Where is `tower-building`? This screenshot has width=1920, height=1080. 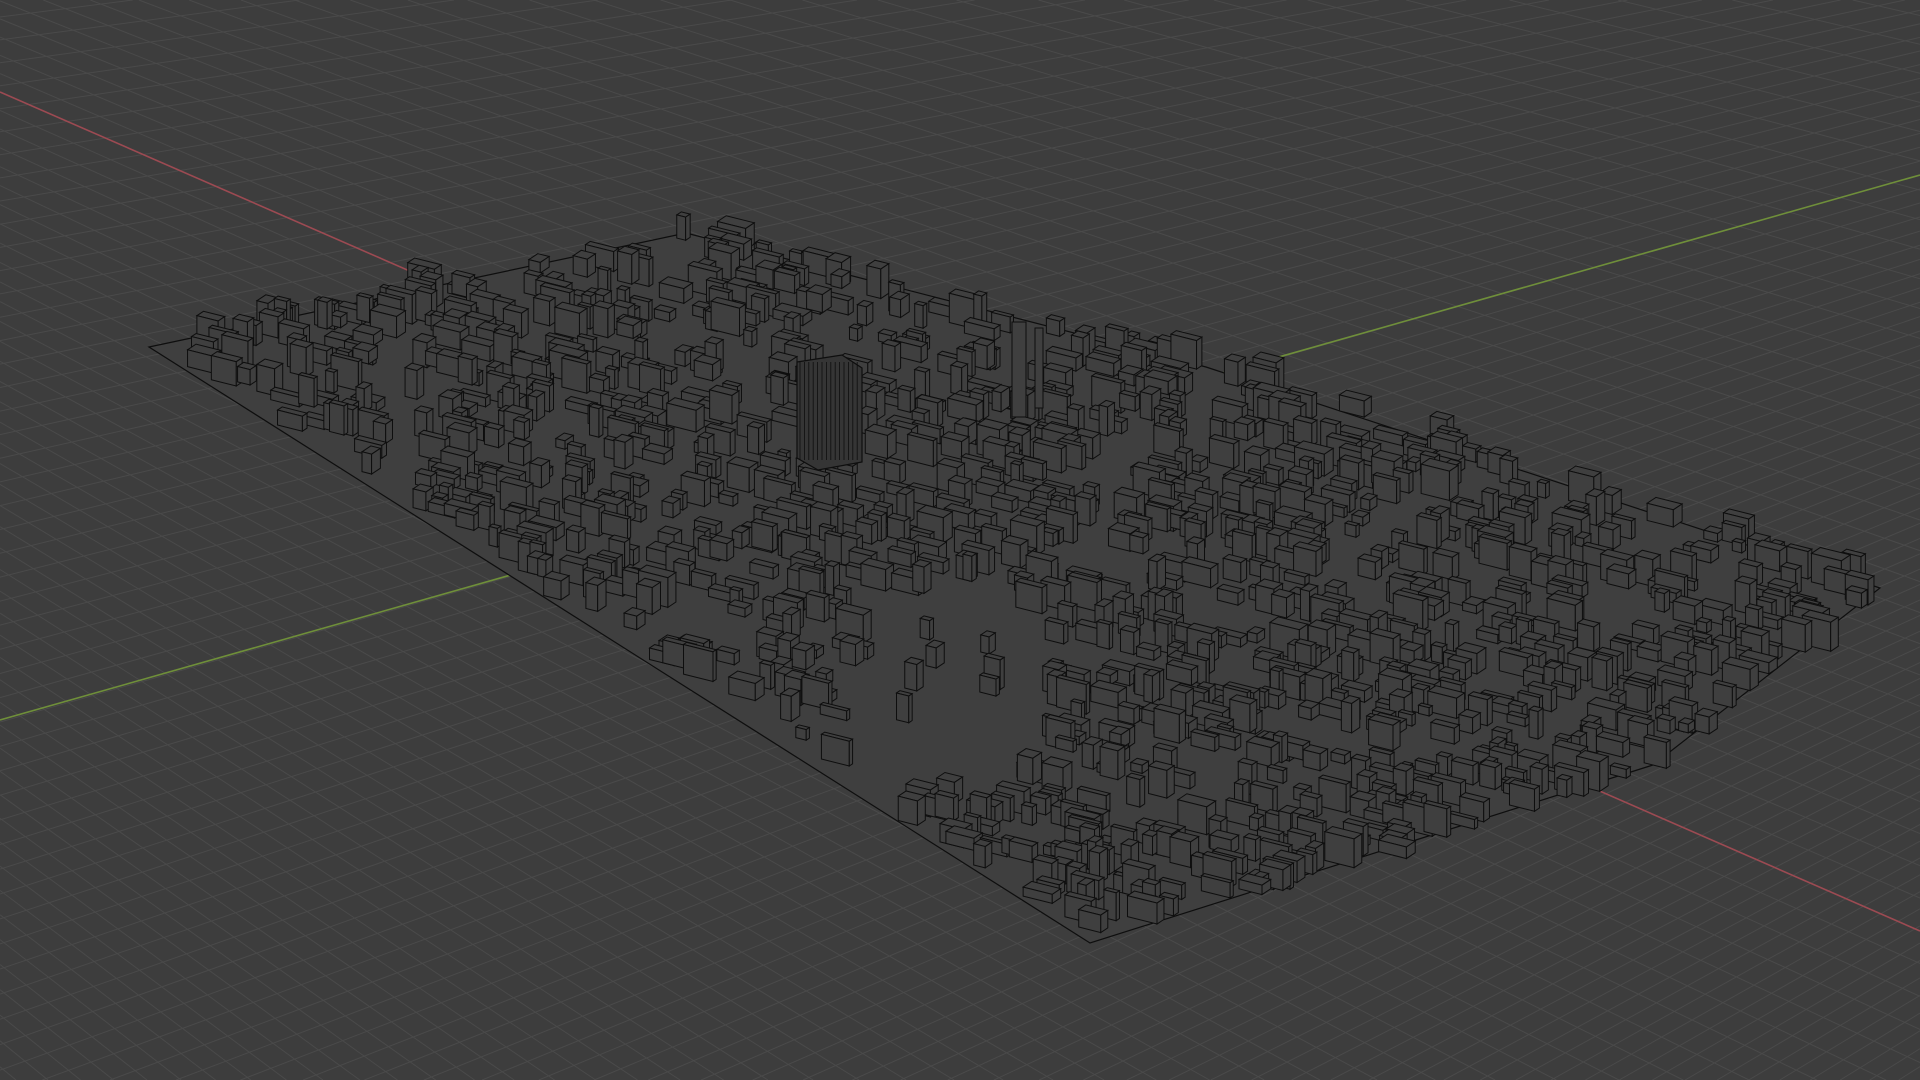
tower-building is located at coordinates (829, 412).